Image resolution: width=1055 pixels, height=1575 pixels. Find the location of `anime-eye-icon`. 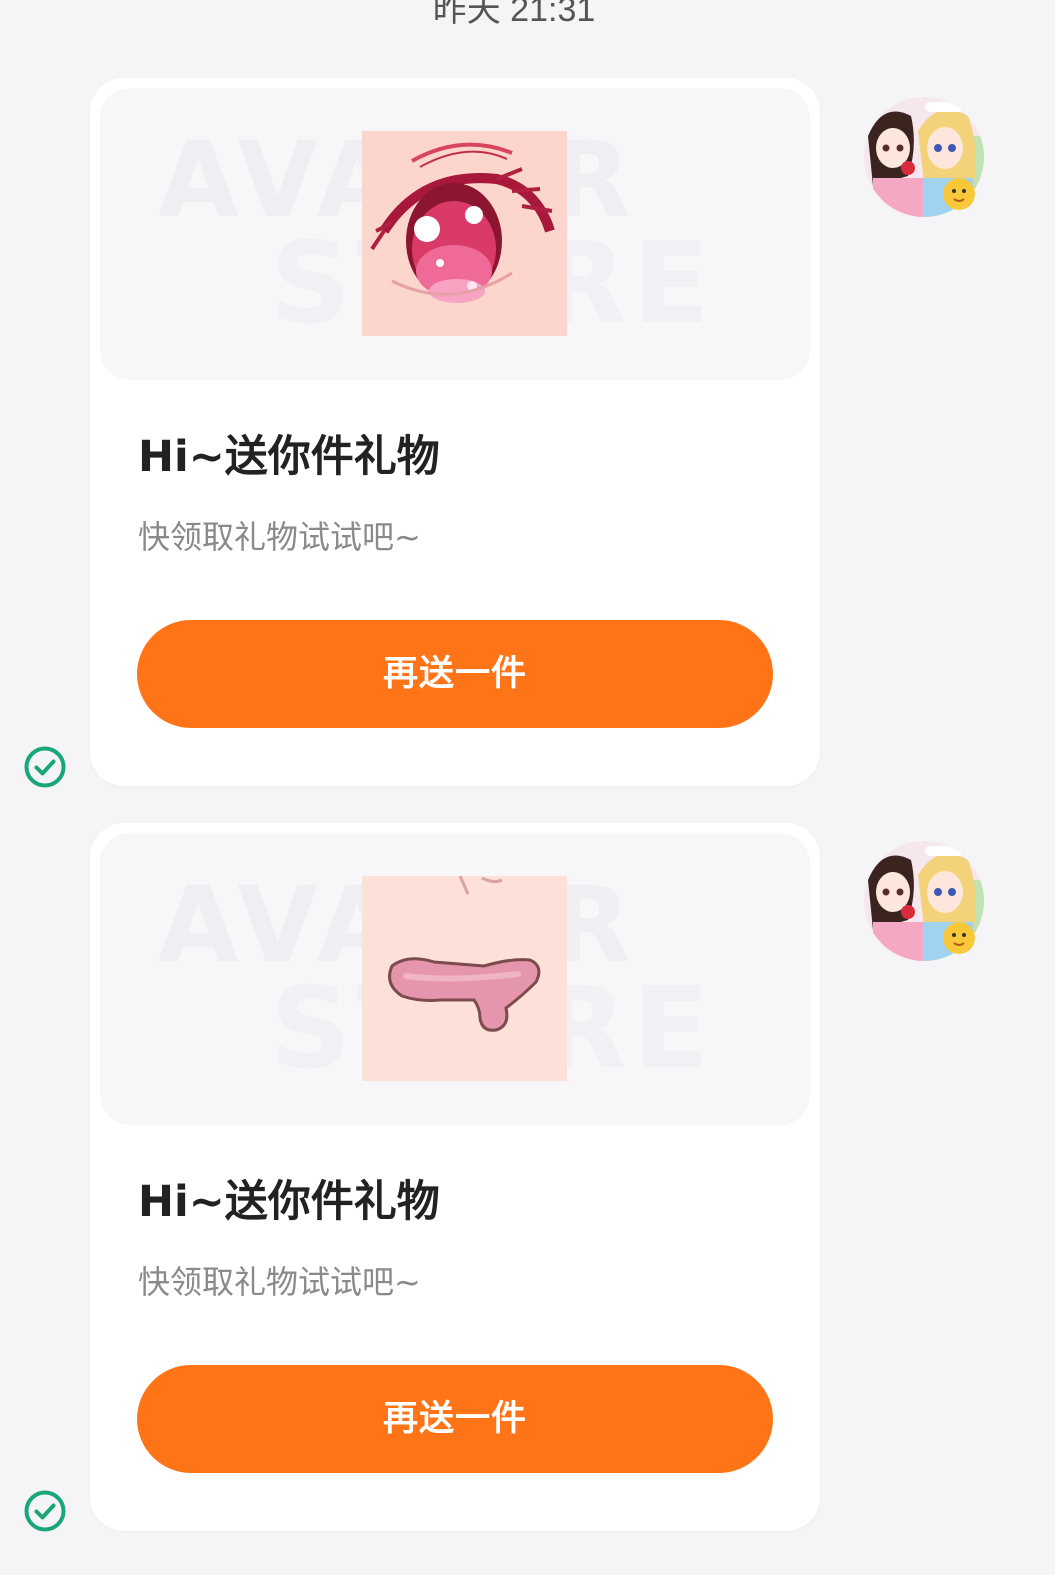

anime-eye-icon is located at coordinates (464, 233).